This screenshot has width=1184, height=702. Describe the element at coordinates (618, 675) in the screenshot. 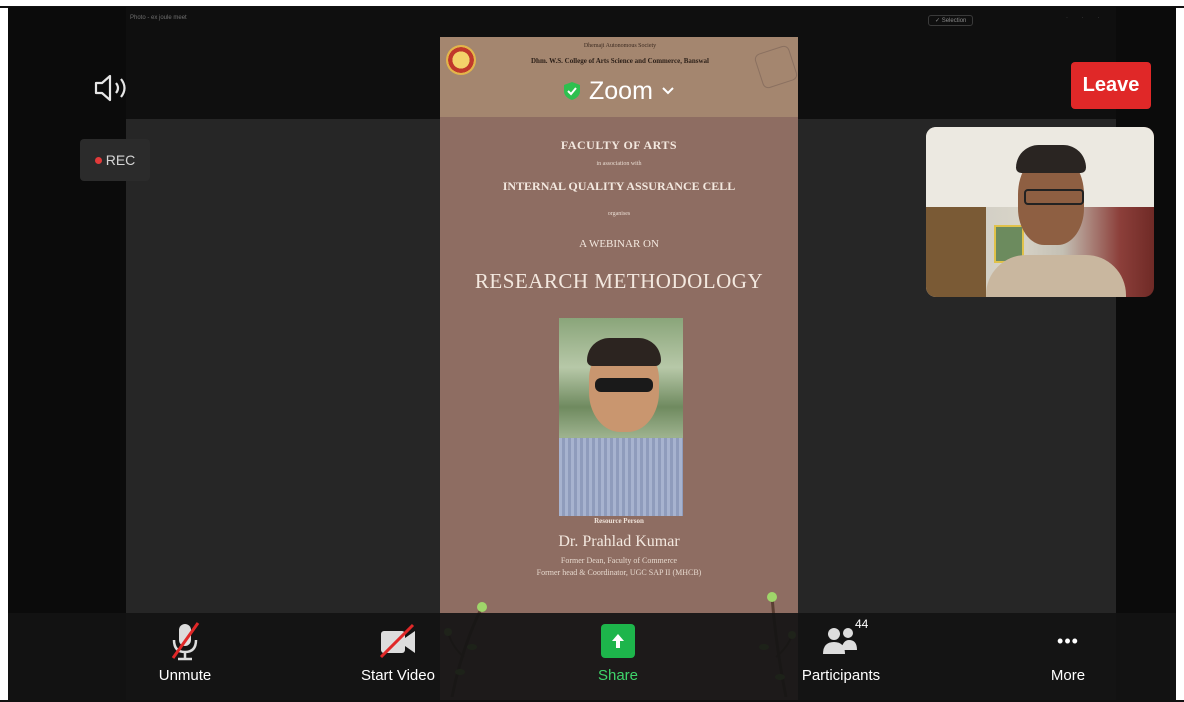

I see `share-label: Share` at that location.